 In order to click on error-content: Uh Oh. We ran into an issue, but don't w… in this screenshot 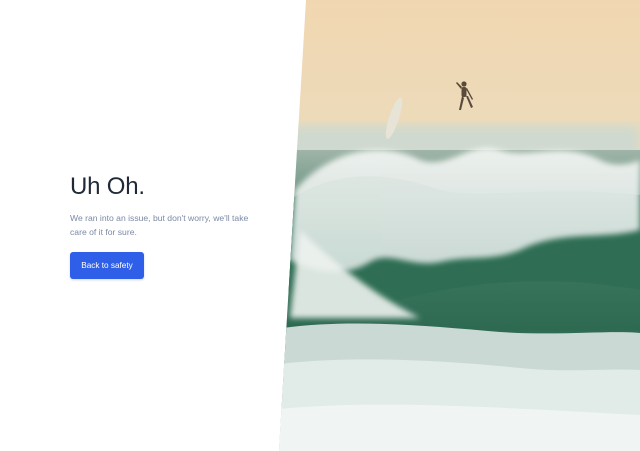, I will do `click(170, 225)`.